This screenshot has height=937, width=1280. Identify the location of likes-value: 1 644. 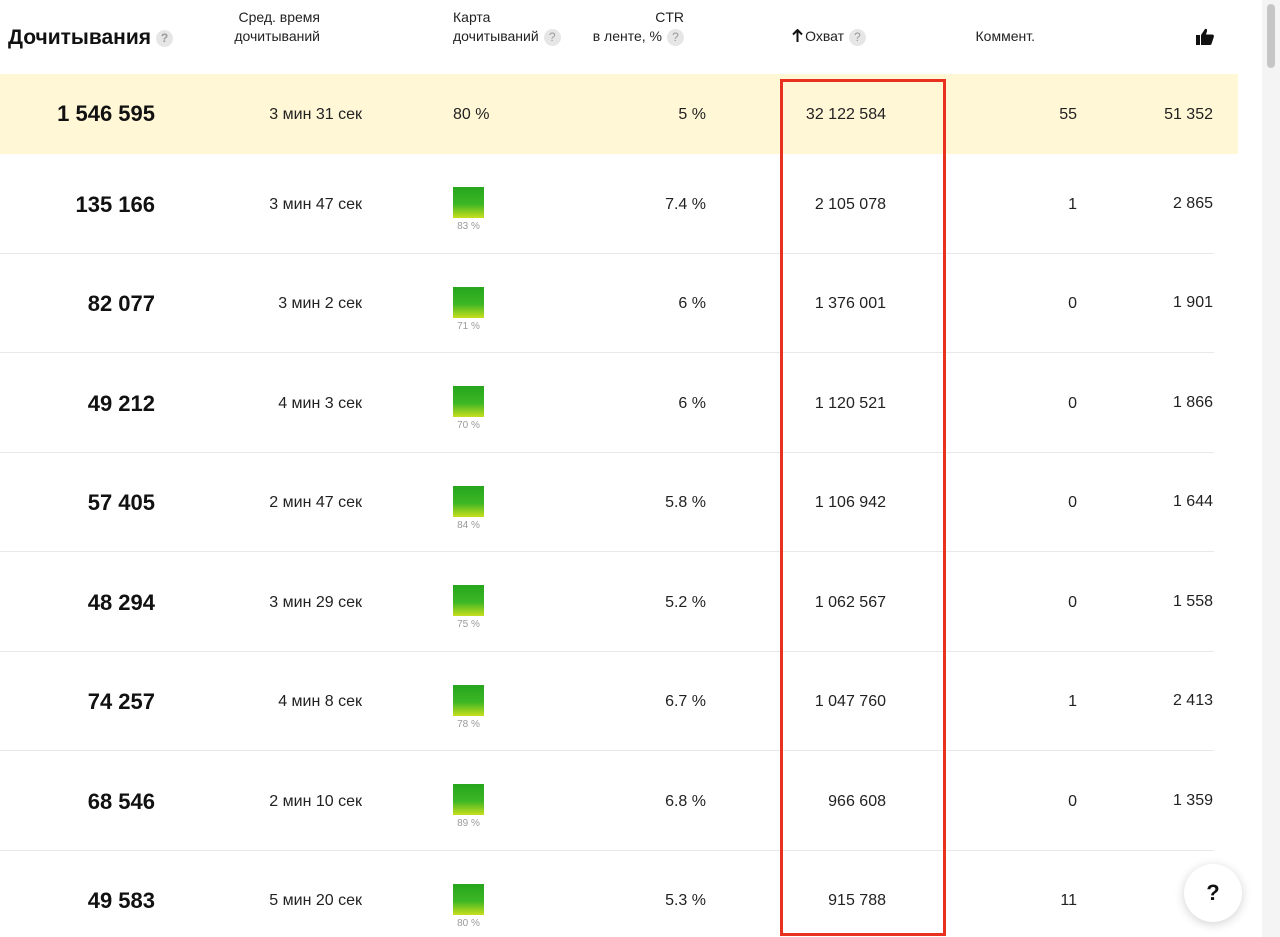
(1192, 501).